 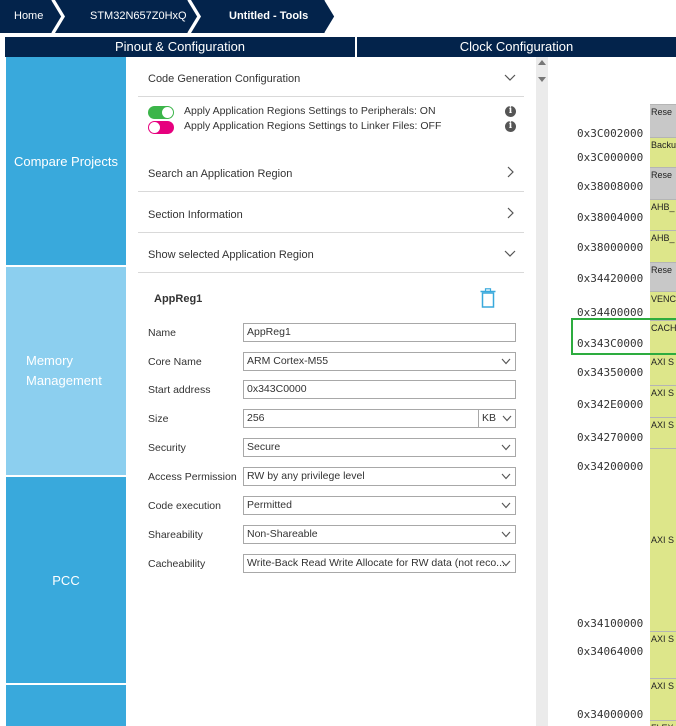 What do you see at coordinates (264, 447) in the screenshot?
I see `select-value: Secure` at bounding box center [264, 447].